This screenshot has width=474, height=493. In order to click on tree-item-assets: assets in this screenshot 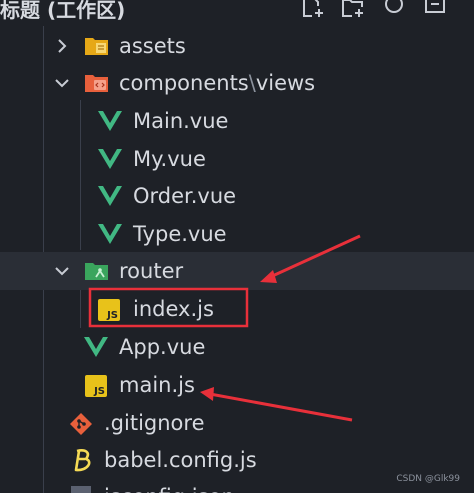, I will do `click(237, 46)`.